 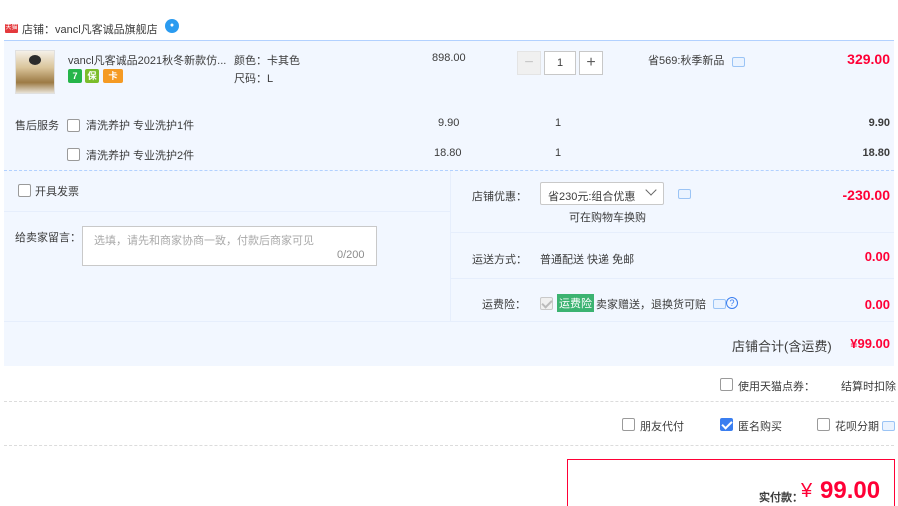 I want to click on service-total: 9.90, so click(x=879, y=123).